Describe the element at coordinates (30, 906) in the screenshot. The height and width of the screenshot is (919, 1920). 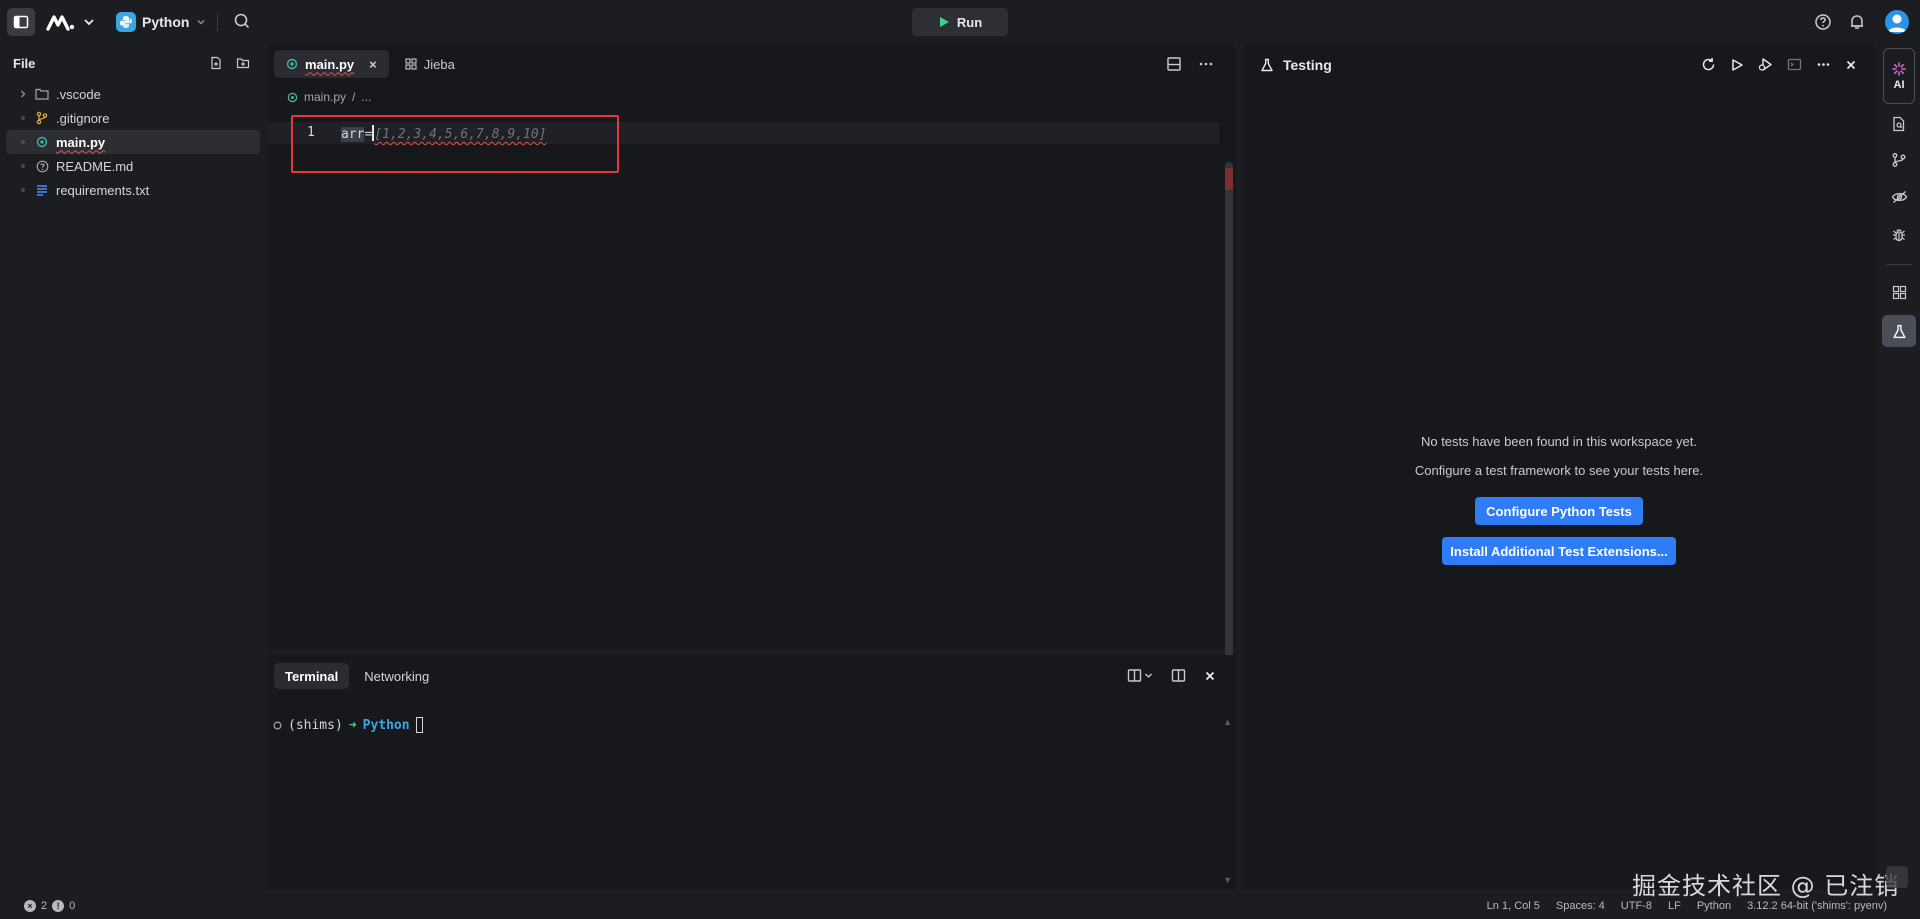
I see `error-icon: ×` at that location.